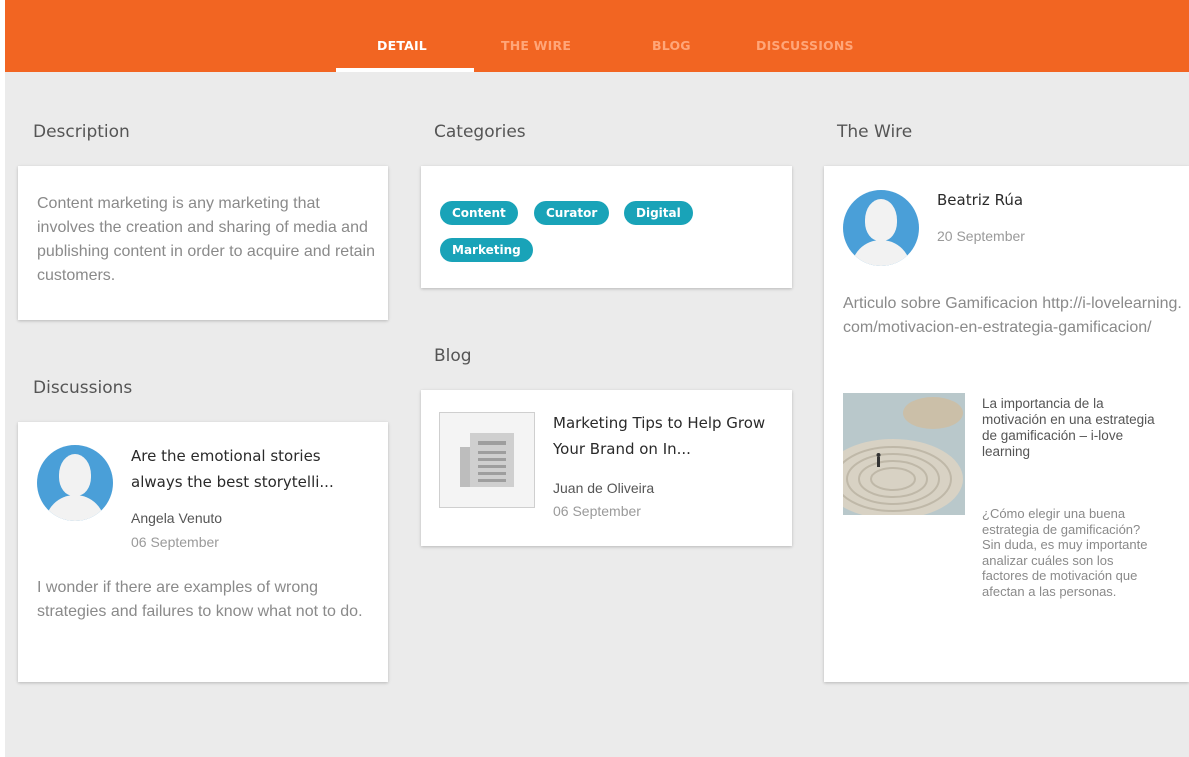  What do you see at coordinates (980, 200) in the screenshot?
I see `wire-author-name: Beatriz Rúa` at bounding box center [980, 200].